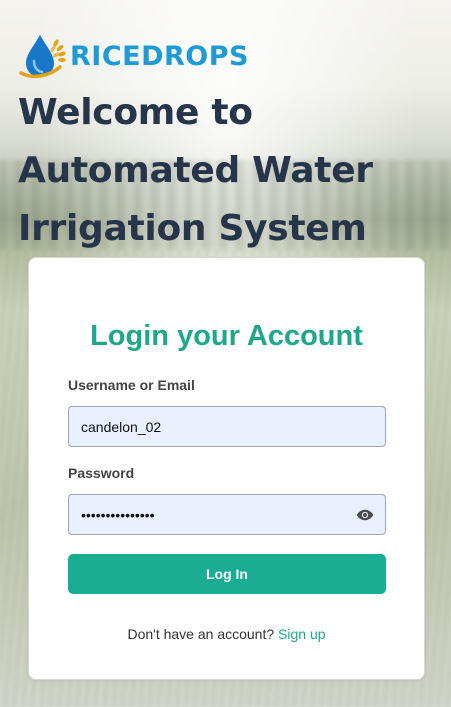 This screenshot has height=707, width=451. What do you see at coordinates (131, 385) in the screenshot?
I see `username-label: Username or Email` at bounding box center [131, 385].